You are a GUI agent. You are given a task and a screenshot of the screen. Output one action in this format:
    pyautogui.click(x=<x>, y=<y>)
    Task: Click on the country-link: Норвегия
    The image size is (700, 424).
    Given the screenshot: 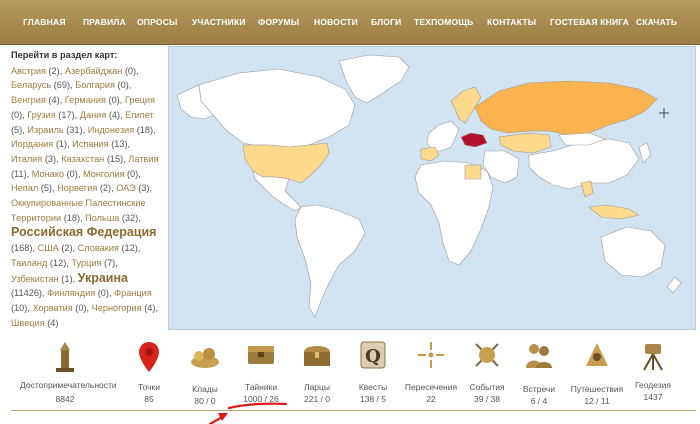 What is the action you would take?
    pyautogui.click(x=77, y=188)
    